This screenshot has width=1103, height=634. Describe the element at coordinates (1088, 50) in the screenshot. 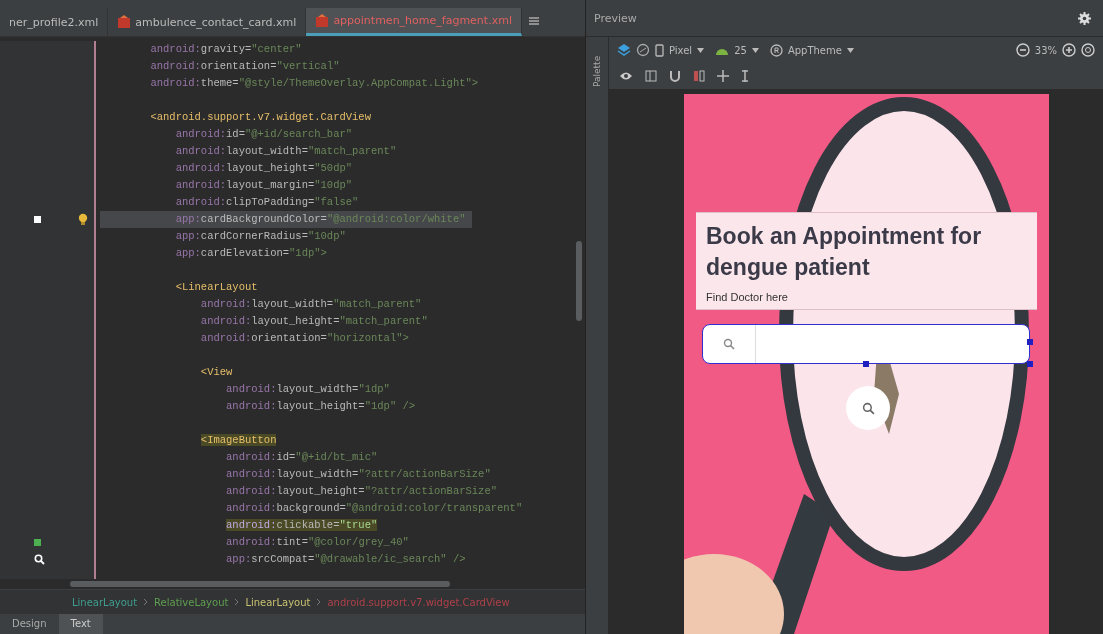

I see `zoom-fit-icon` at that location.